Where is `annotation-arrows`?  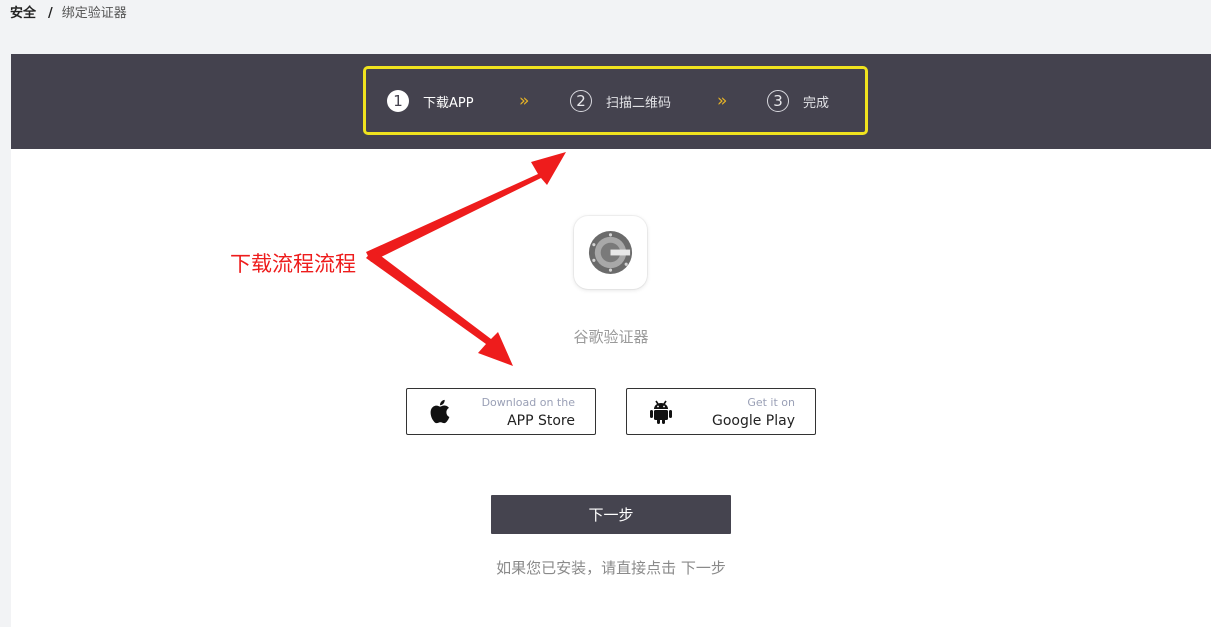 annotation-arrows is located at coordinates (466, 259).